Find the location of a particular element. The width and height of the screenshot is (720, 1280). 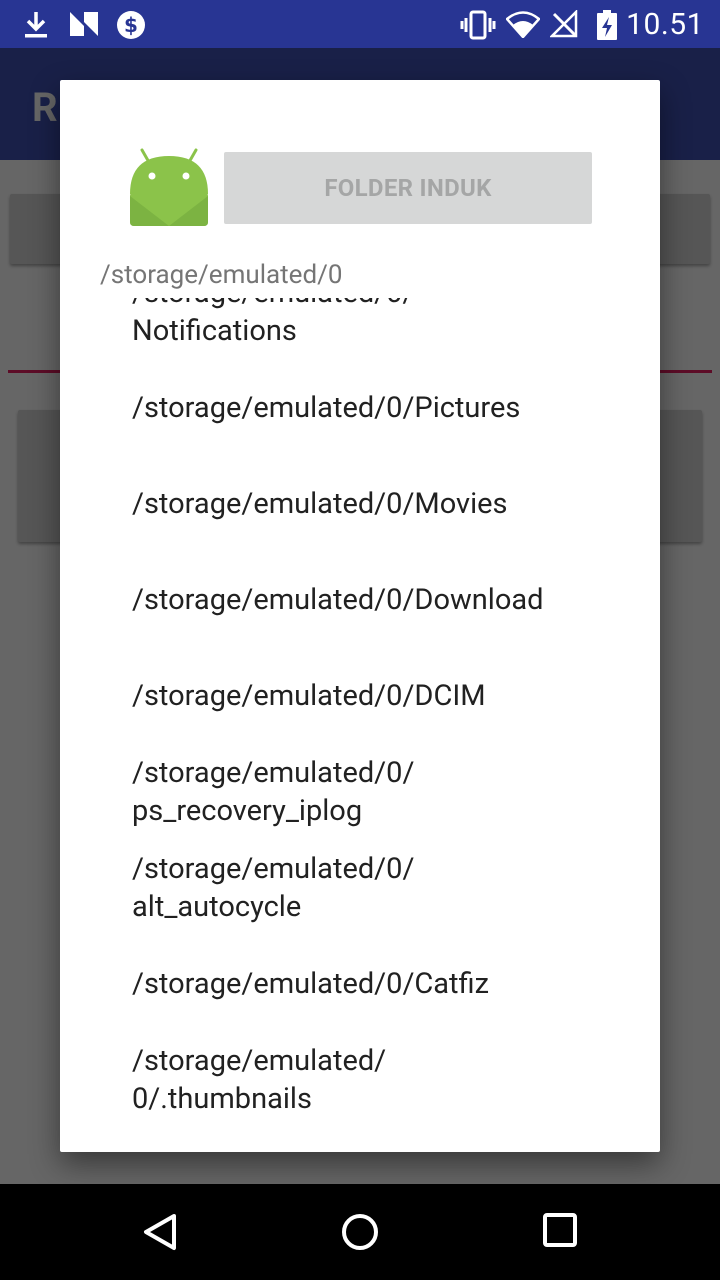

n-icon is located at coordinates (84, 24).